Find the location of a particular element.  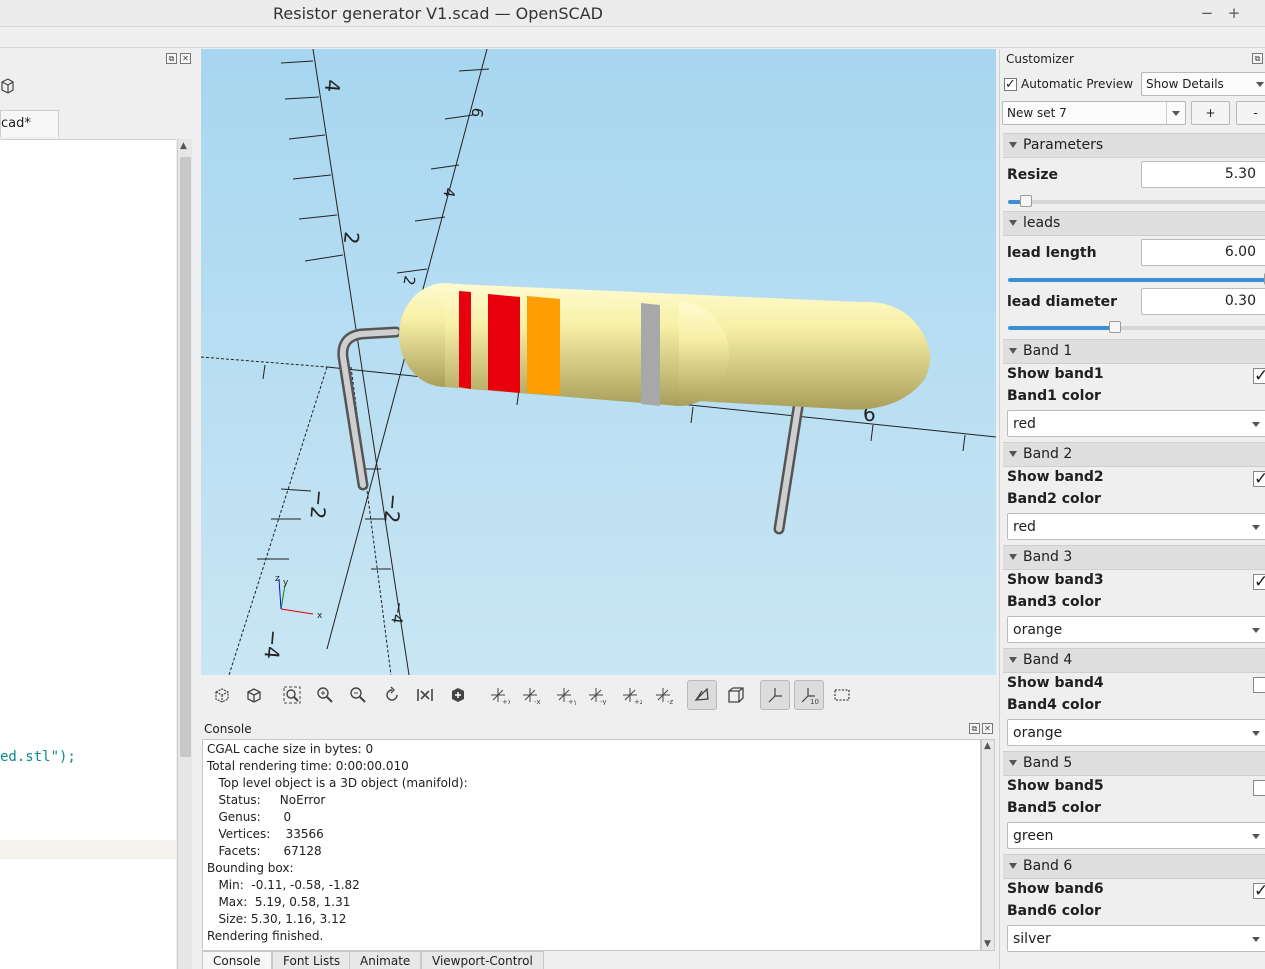

console-line: Min: -0.11, -0.58, -1.82 is located at coordinates (283, 885).